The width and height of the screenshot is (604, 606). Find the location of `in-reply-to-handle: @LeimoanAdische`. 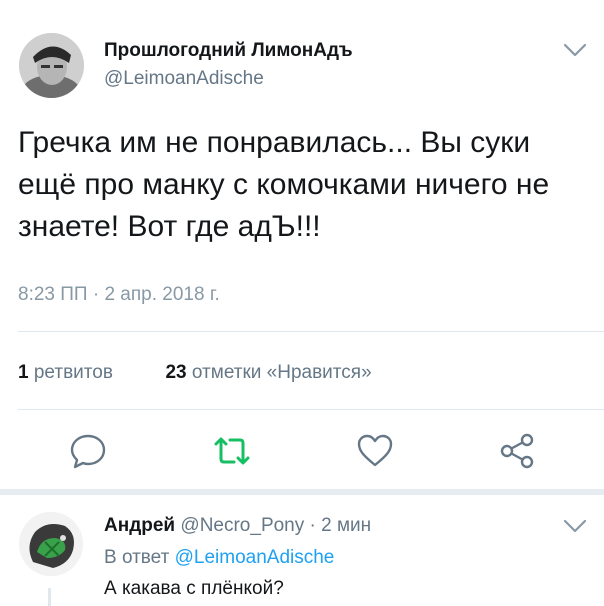

in-reply-to-handle: @LeimoanAdische is located at coordinates (255, 557).